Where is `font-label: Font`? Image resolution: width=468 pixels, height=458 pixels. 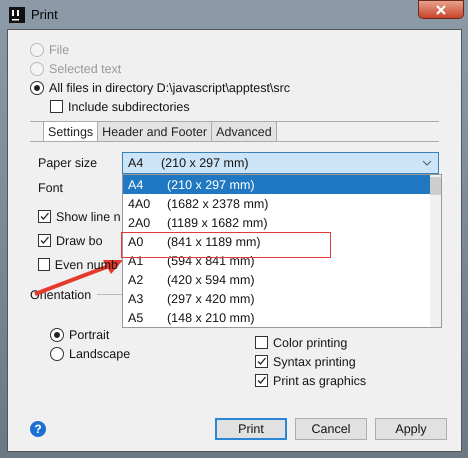 font-label: Font is located at coordinates (51, 188).